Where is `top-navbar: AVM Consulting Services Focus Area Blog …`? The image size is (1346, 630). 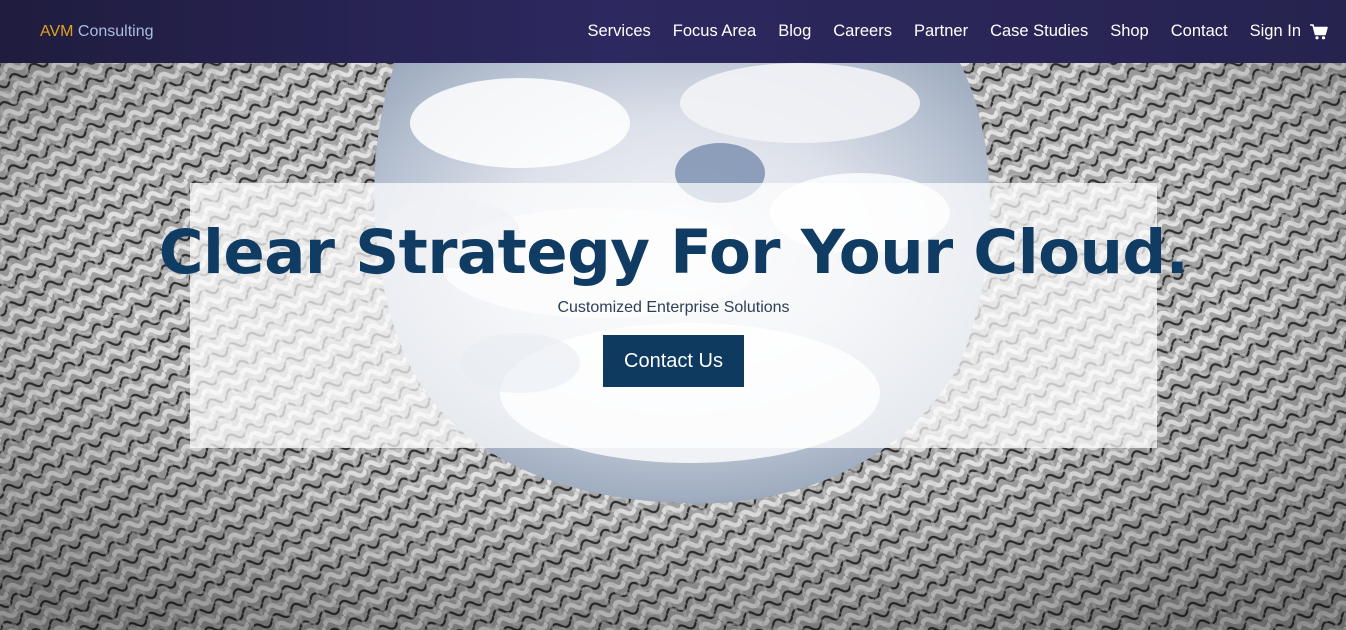
top-navbar: AVM Consulting Services Focus Area Blog … is located at coordinates (673, 31).